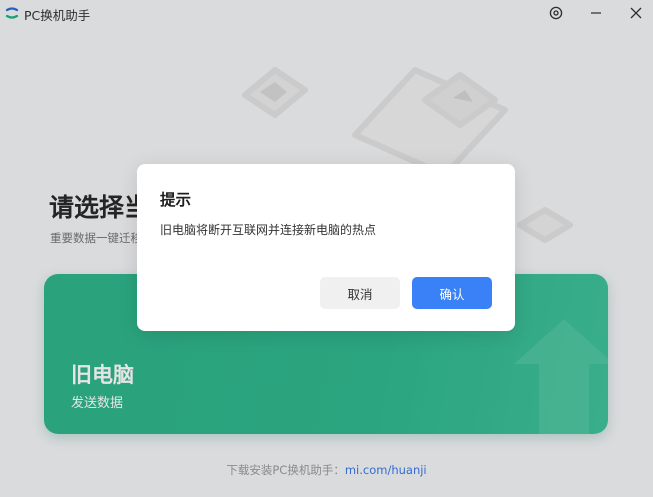 This screenshot has height=497, width=653. I want to click on dialog-title: 提示, so click(176, 200).